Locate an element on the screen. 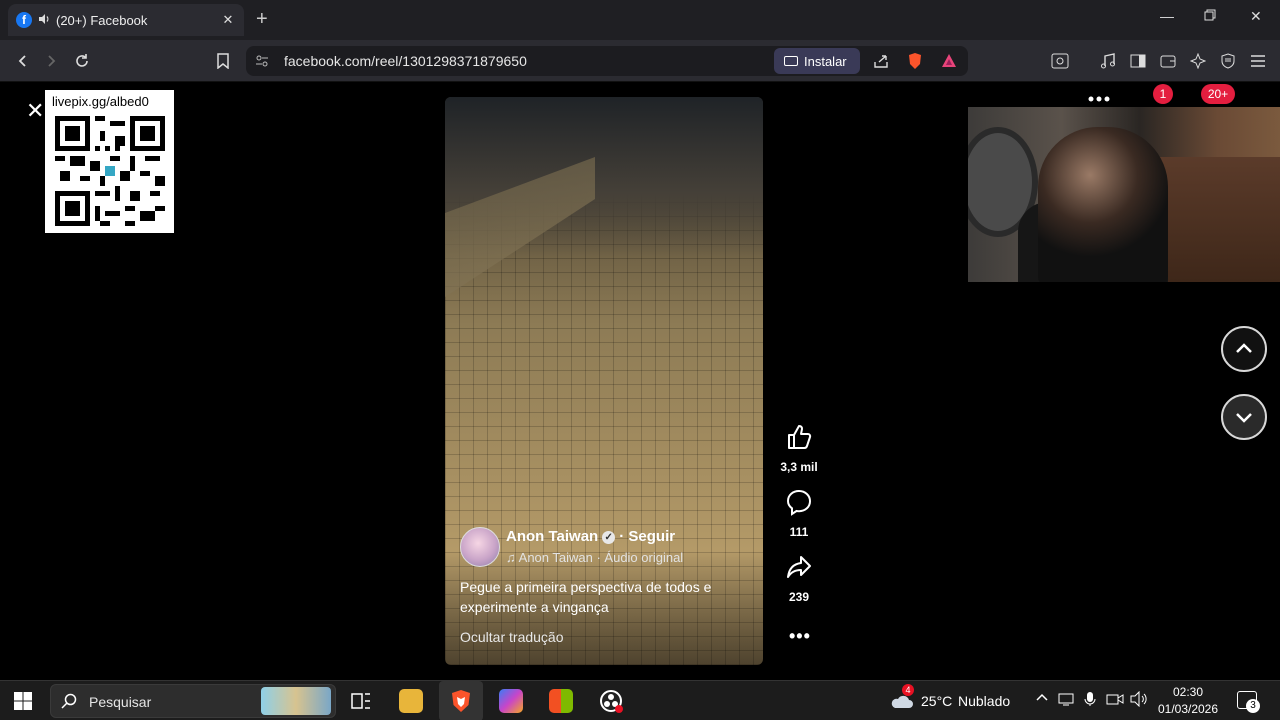  leo-ai-icon is located at coordinates (1198, 61).